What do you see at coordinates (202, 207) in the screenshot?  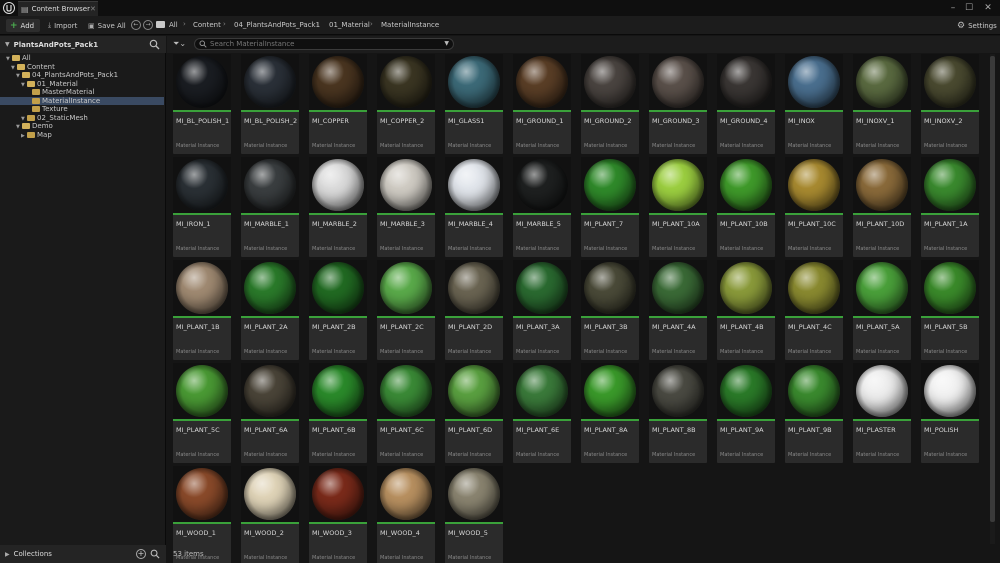 I see `asset-tile: MI_IRON_1 Material Instance` at bounding box center [202, 207].